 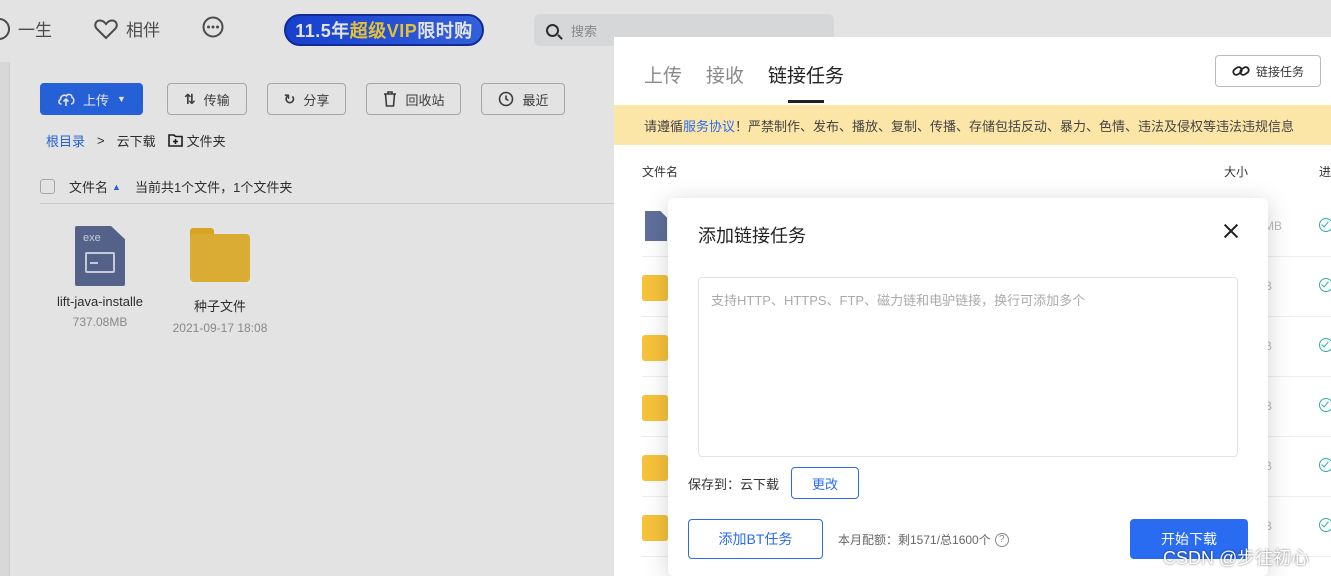 What do you see at coordinates (1236, 172) in the screenshot?
I see `col-size: 大小` at bounding box center [1236, 172].